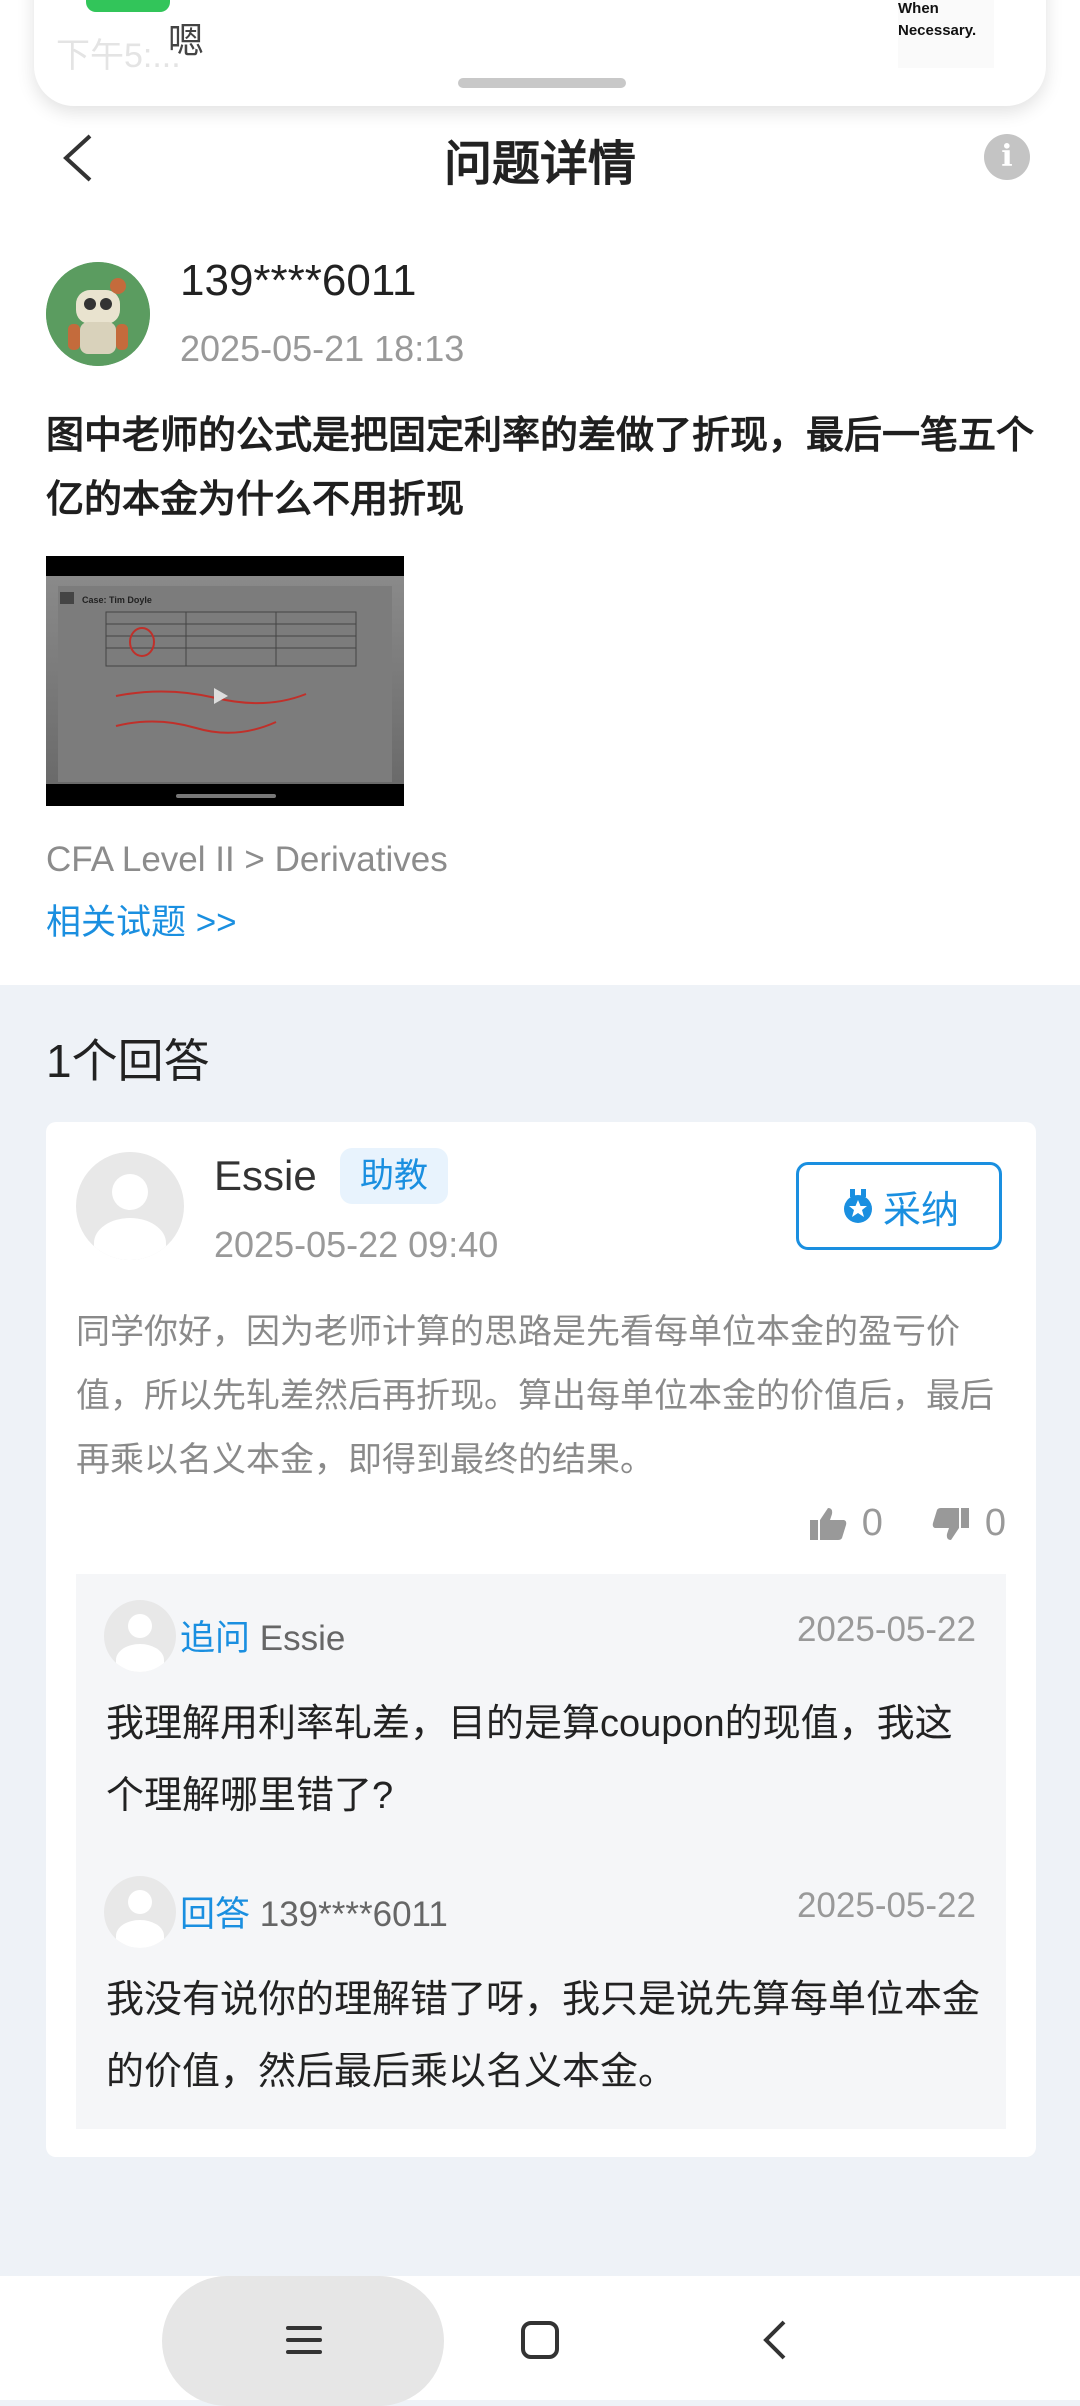 The height and width of the screenshot is (2406, 1080). I want to click on question-text: 图中老师的公式是把固定利率的差做了折现，最后一笔五个亿的本金为什么不用折现, so click(540, 468).